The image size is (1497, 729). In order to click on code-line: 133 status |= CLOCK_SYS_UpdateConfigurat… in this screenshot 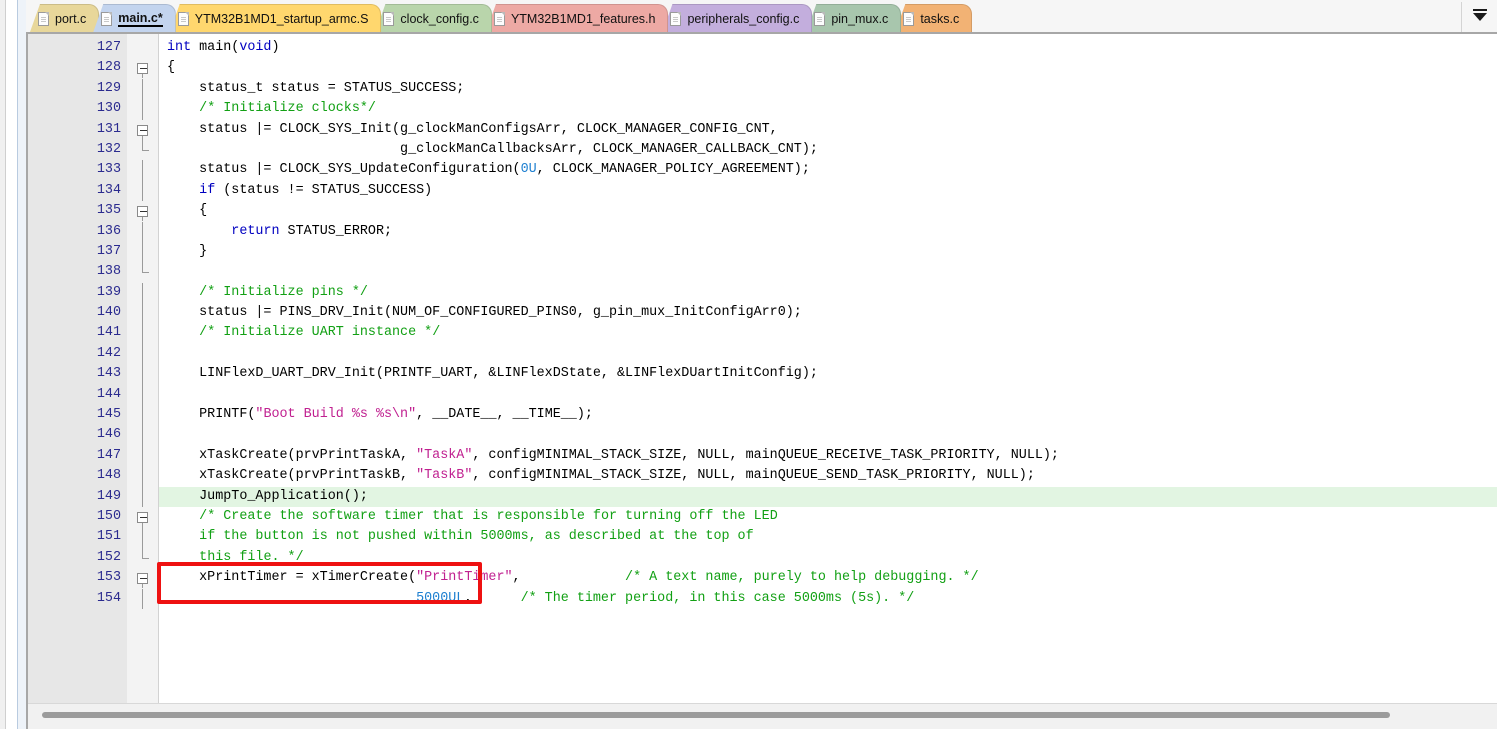, I will do `click(762, 170)`.